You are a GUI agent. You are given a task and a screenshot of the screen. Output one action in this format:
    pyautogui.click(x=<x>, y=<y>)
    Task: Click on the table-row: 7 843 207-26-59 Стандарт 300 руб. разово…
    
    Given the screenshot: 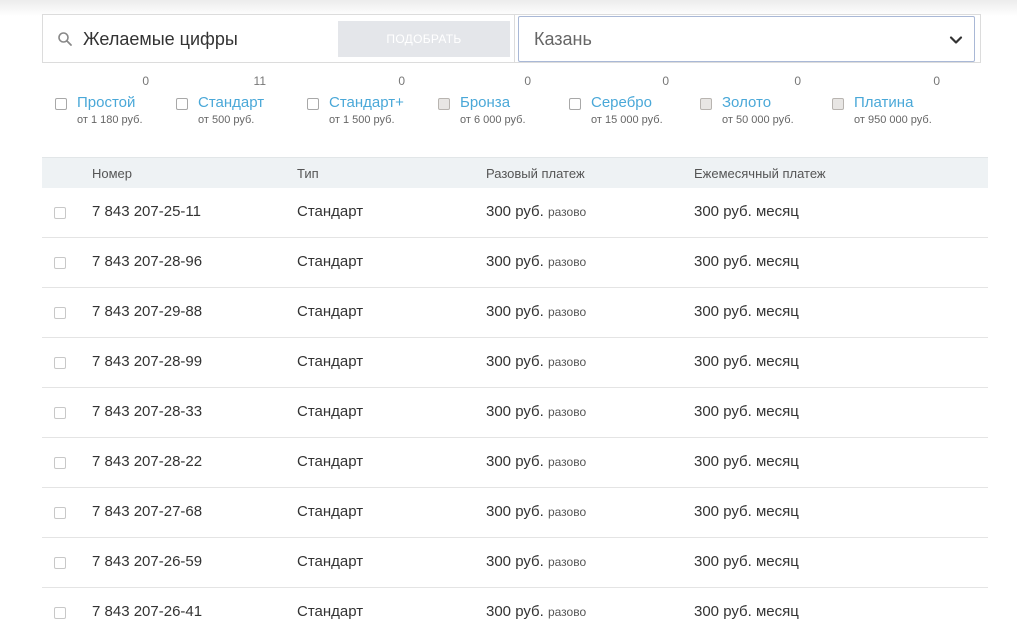 What is the action you would take?
    pyautogui.click(x=515, y=563)
    